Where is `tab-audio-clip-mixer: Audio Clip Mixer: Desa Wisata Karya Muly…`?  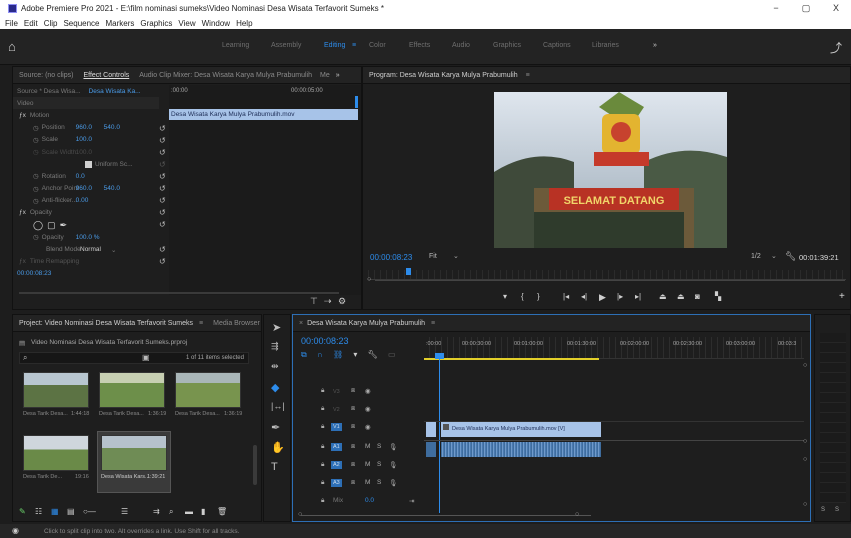
tab-audio-clip-mixer: Audio Clip Mixer: Desa Wisata Karya Muly… is located at coordinates (225, 75).